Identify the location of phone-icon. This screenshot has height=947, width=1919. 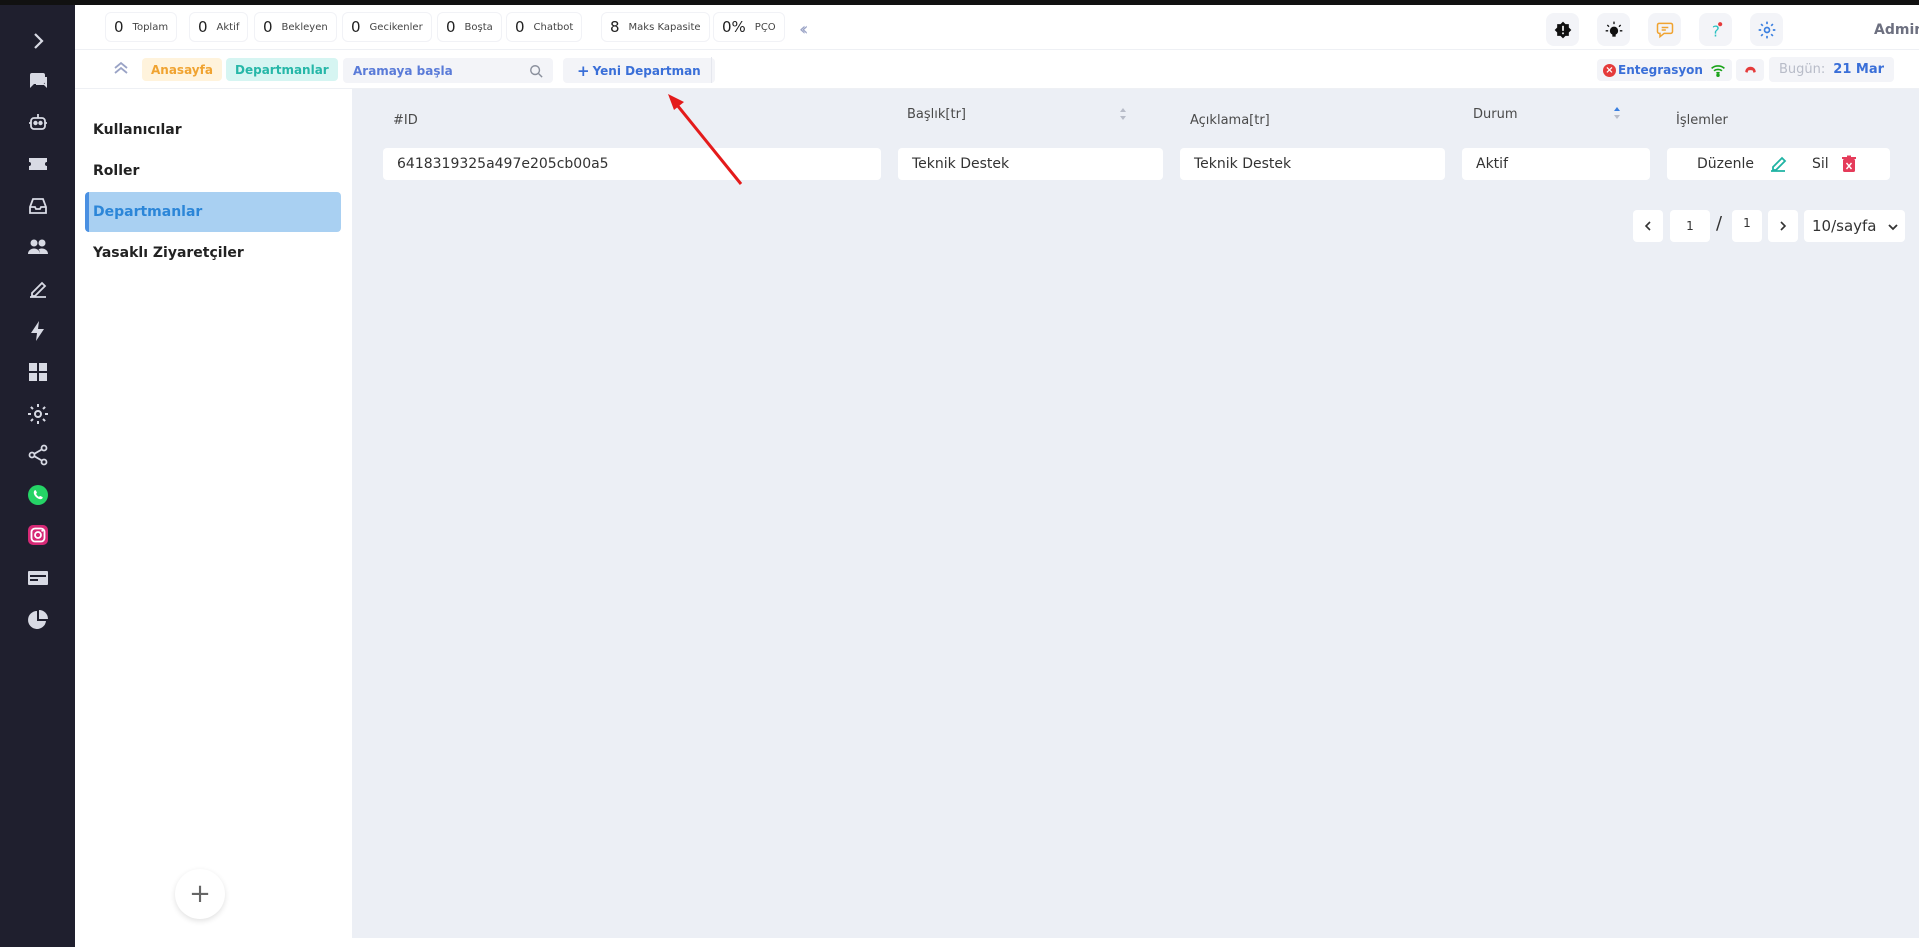
(1750, 69).